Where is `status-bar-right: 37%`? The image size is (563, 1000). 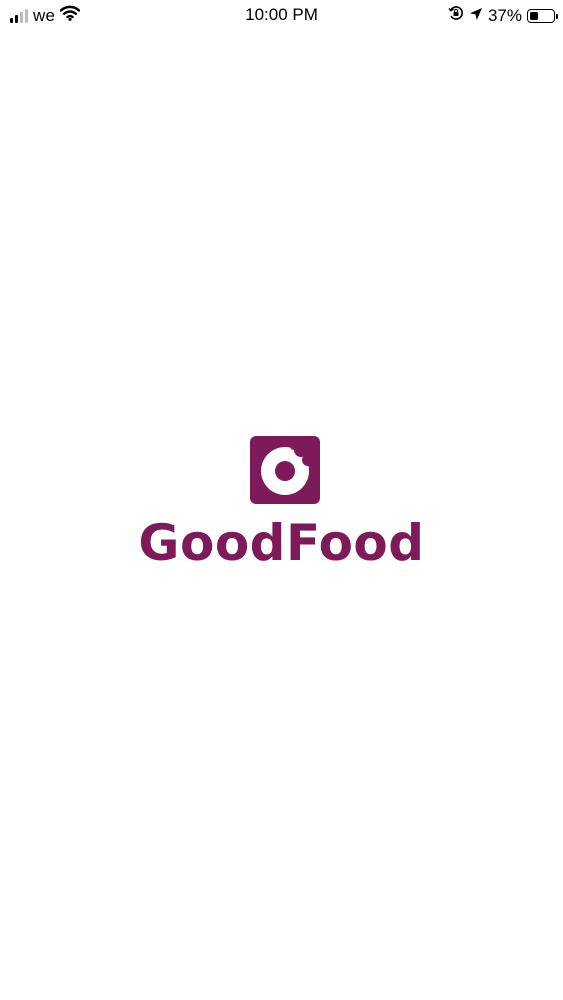
status-bar-right: 37% is located at coordinates (503, 15).